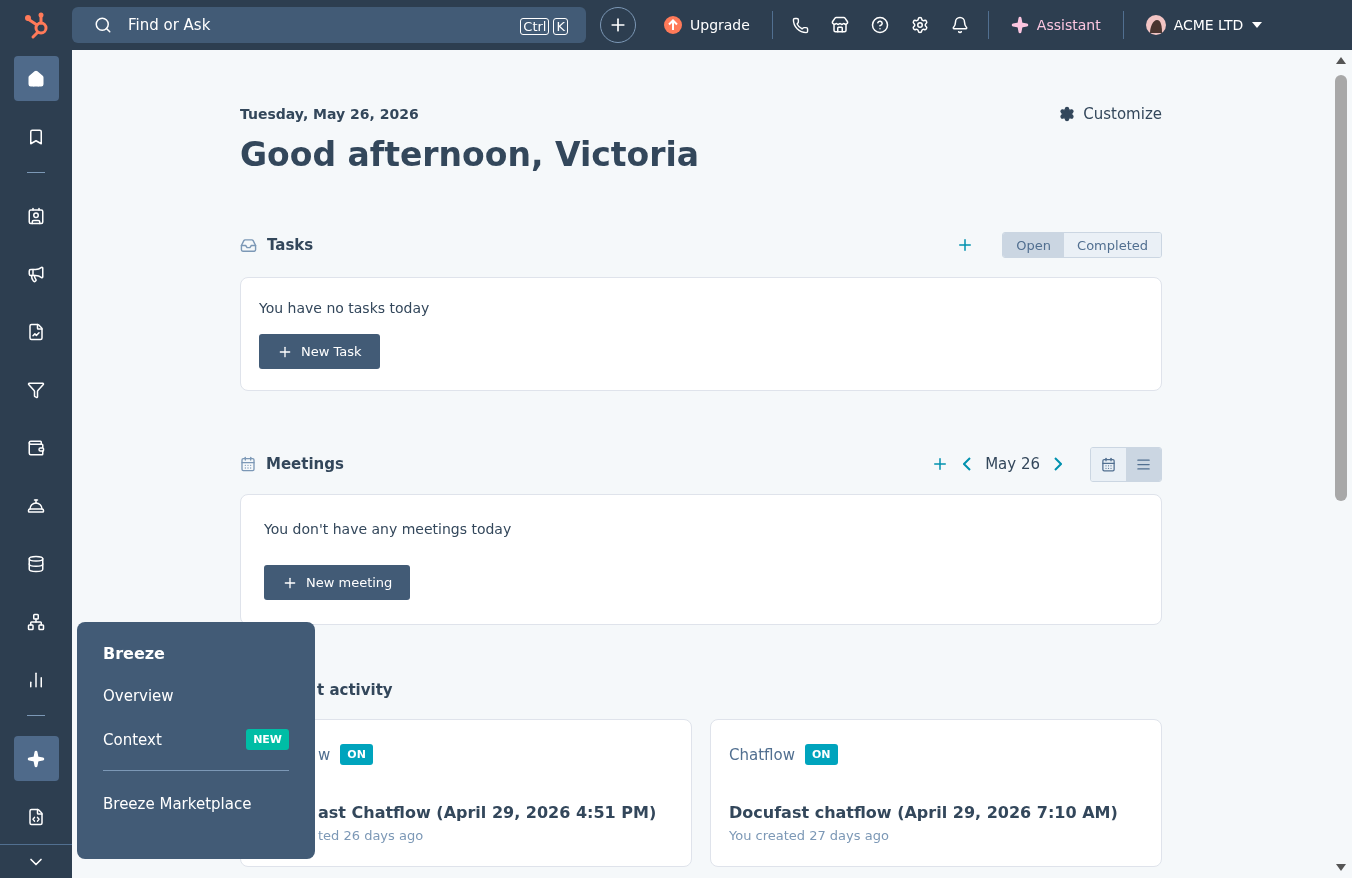  Describe the element at coordinates (1034, 245) in the screenshot. I see `filter-tab: Open` at that location.